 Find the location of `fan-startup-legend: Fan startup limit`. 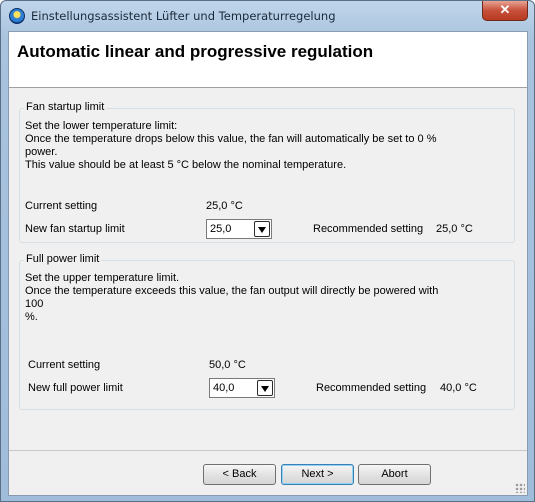

fan-startup-legend: Fan startup limit is located at coordinates (65, 107).